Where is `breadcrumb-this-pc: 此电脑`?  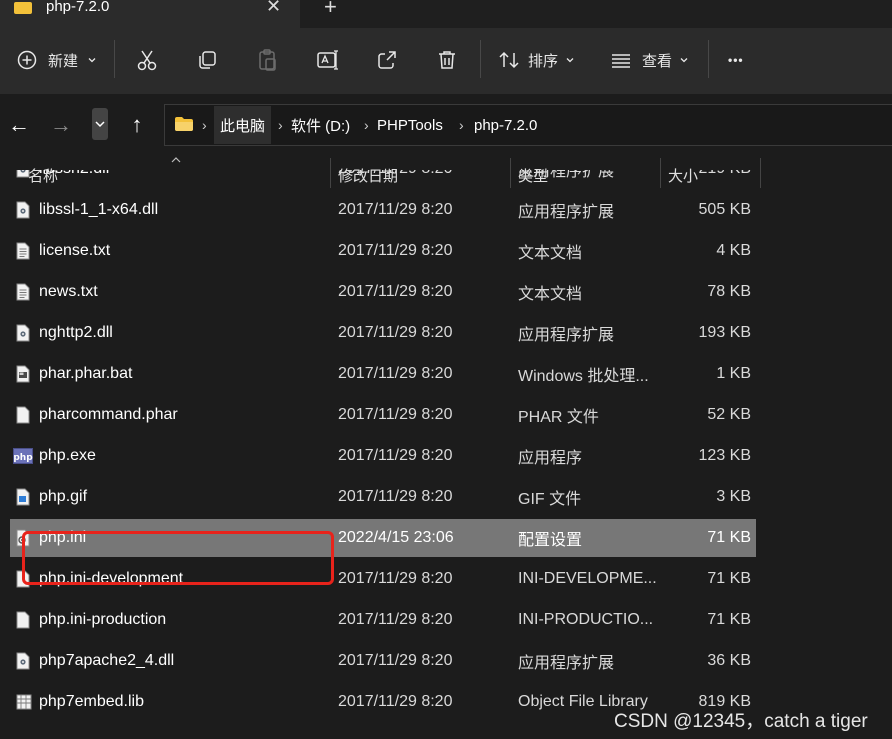 breadcrumb-this-pc: 此电脑 is located at coordinates (243, 125).